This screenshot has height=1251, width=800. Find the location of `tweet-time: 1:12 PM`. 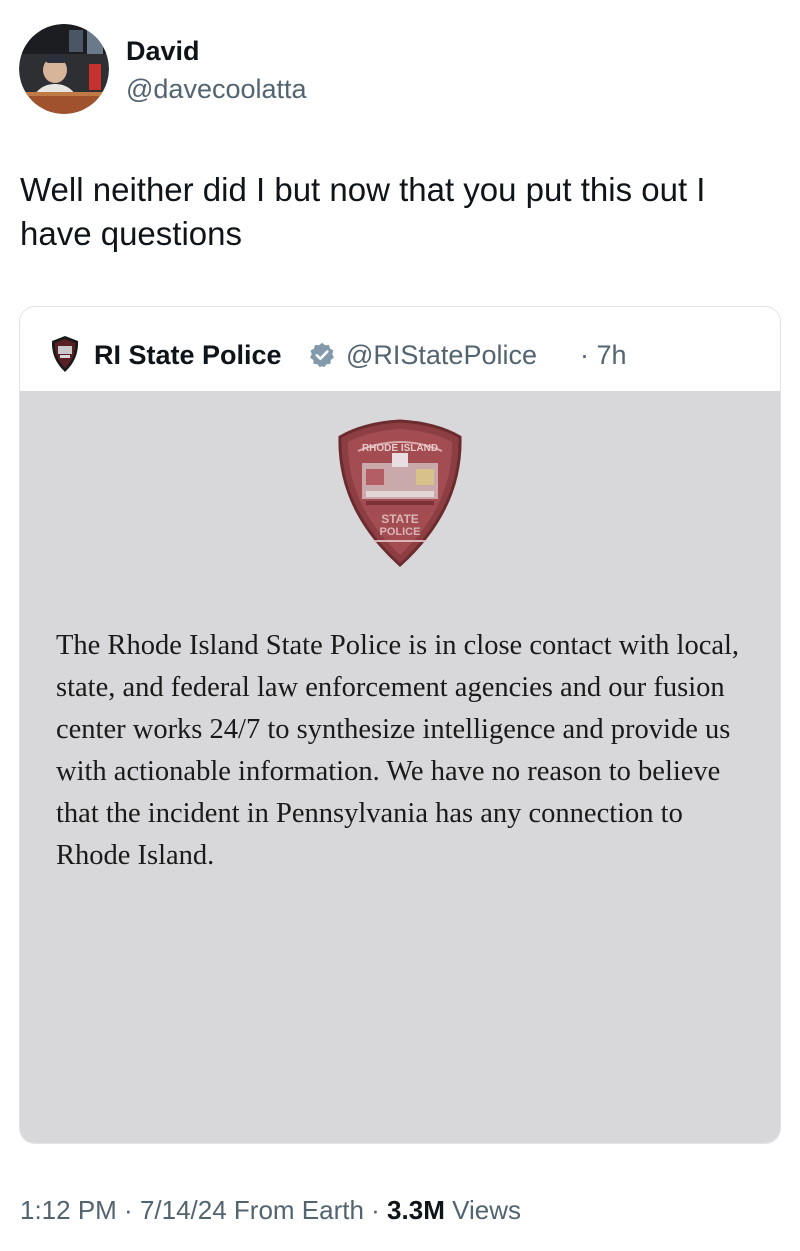

tweet-time: 1:12 PM is located at coordinates (68, 1210).